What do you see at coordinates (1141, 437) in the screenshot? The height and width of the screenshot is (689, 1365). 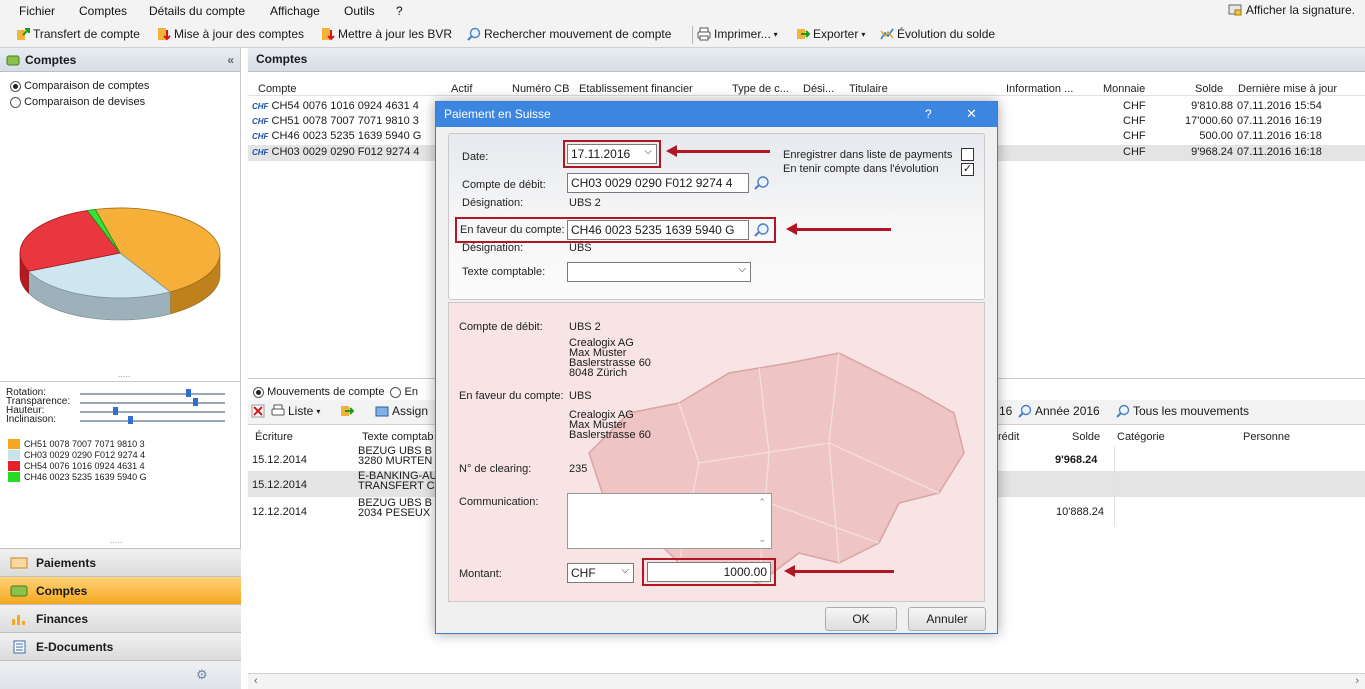 I see `col-categorie: Catégorie` at bounding box center [1141, 437].